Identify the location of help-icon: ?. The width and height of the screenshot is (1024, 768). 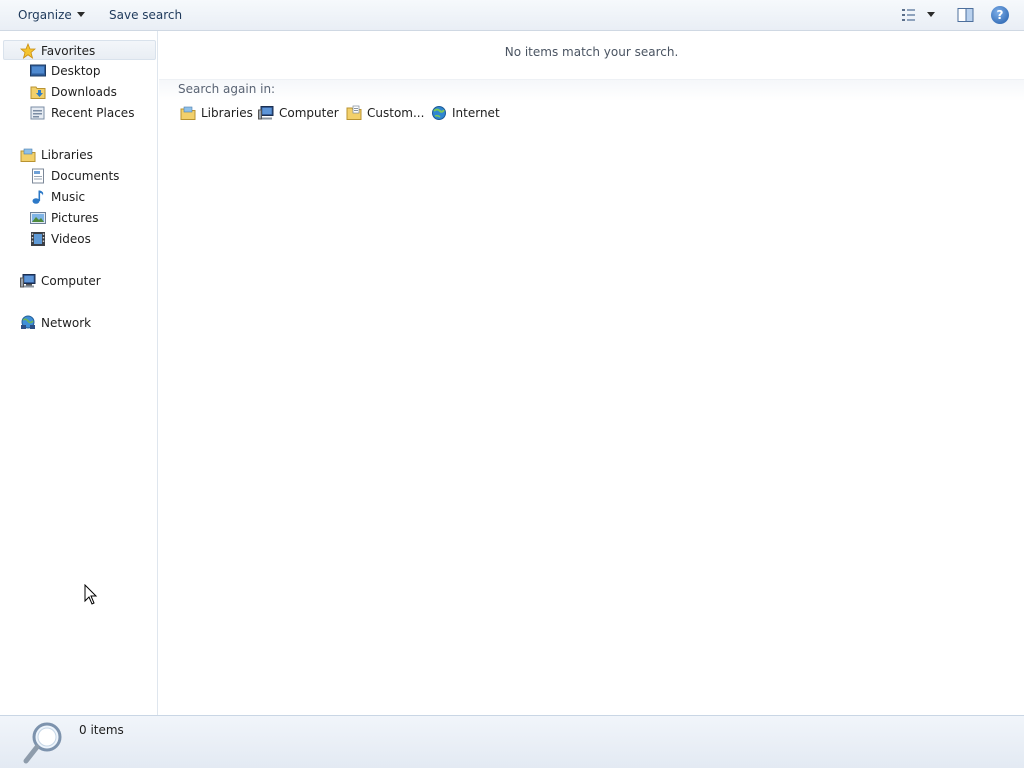
(1000, 15).